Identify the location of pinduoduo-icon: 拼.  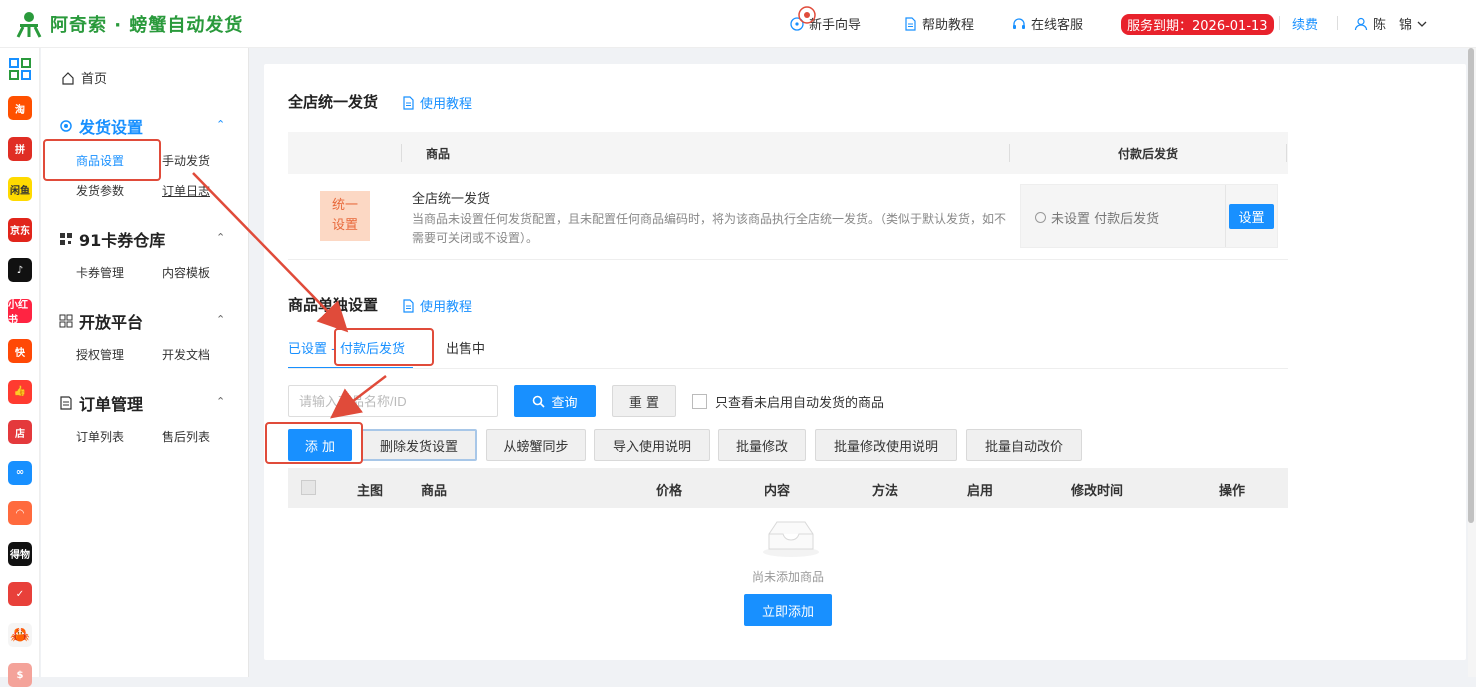
(20, 148).